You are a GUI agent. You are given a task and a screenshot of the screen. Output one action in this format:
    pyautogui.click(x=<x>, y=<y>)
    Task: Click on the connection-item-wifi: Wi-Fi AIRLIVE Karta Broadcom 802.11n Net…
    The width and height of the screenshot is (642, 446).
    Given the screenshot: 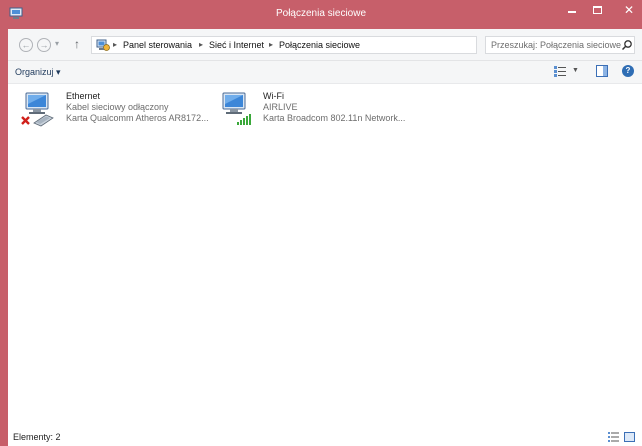 What is the action you would take?
    pyautogui.click(x=312, y=111)
    